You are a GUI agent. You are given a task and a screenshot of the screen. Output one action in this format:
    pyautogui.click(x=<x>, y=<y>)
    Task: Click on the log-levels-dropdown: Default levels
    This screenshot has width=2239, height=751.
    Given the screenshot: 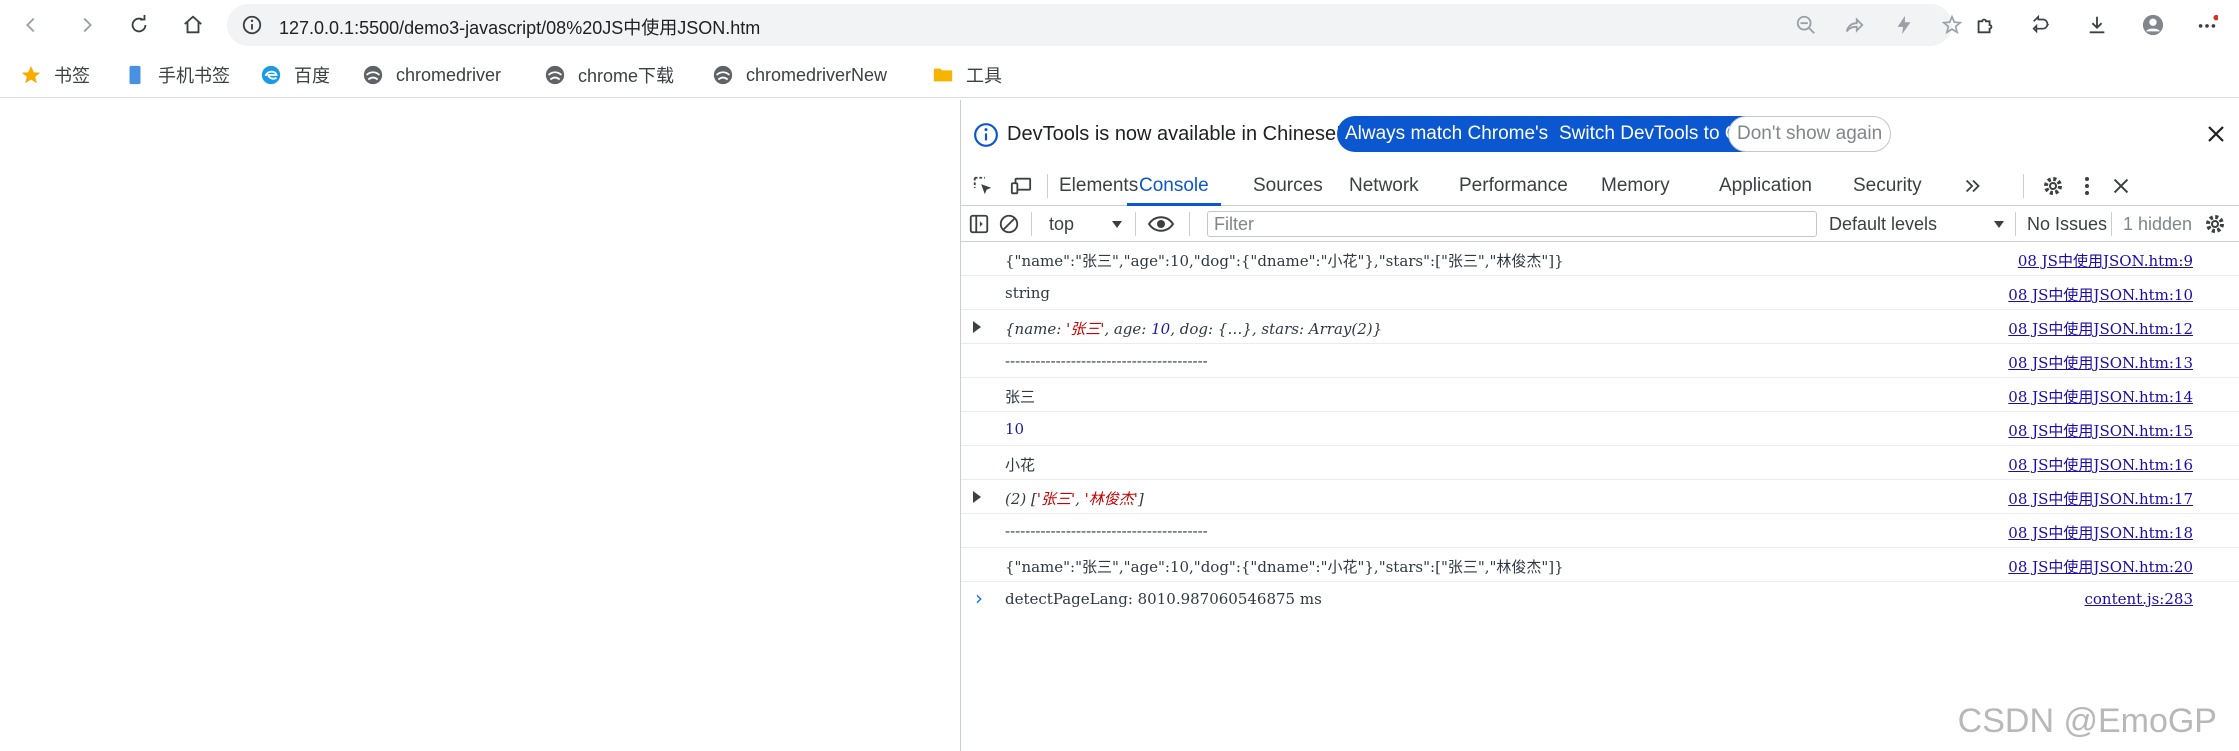 What is the action you would take?
    pyautogui.click(x=1883, y=224)
    